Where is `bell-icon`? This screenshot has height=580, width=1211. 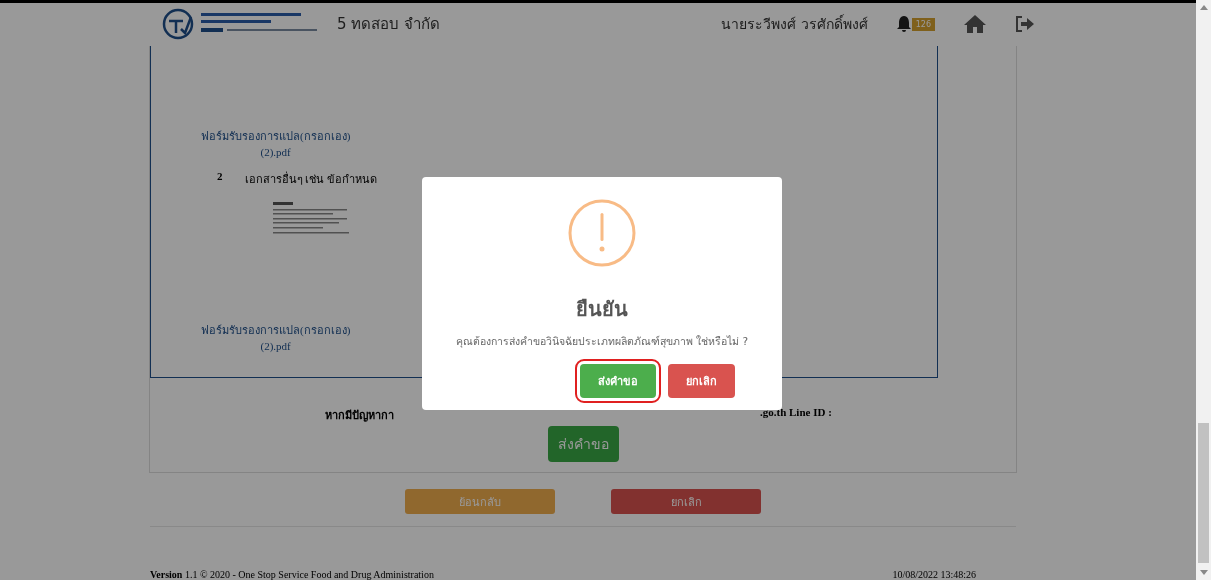 bell-icon is located at coordinates (903, 24).